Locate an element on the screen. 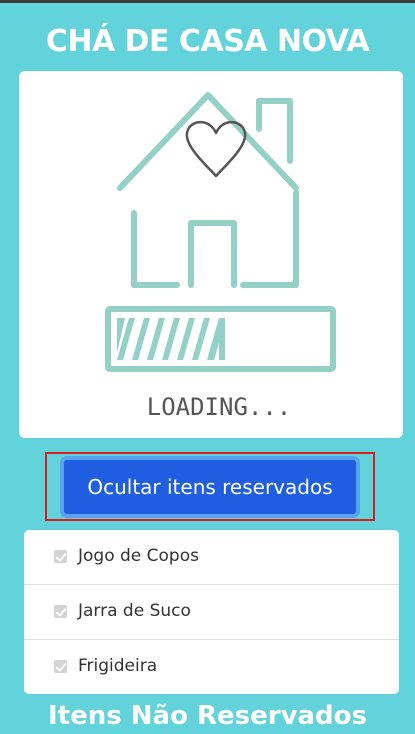  list-item: Jarra de Suco is located at coordinates (211, 611).